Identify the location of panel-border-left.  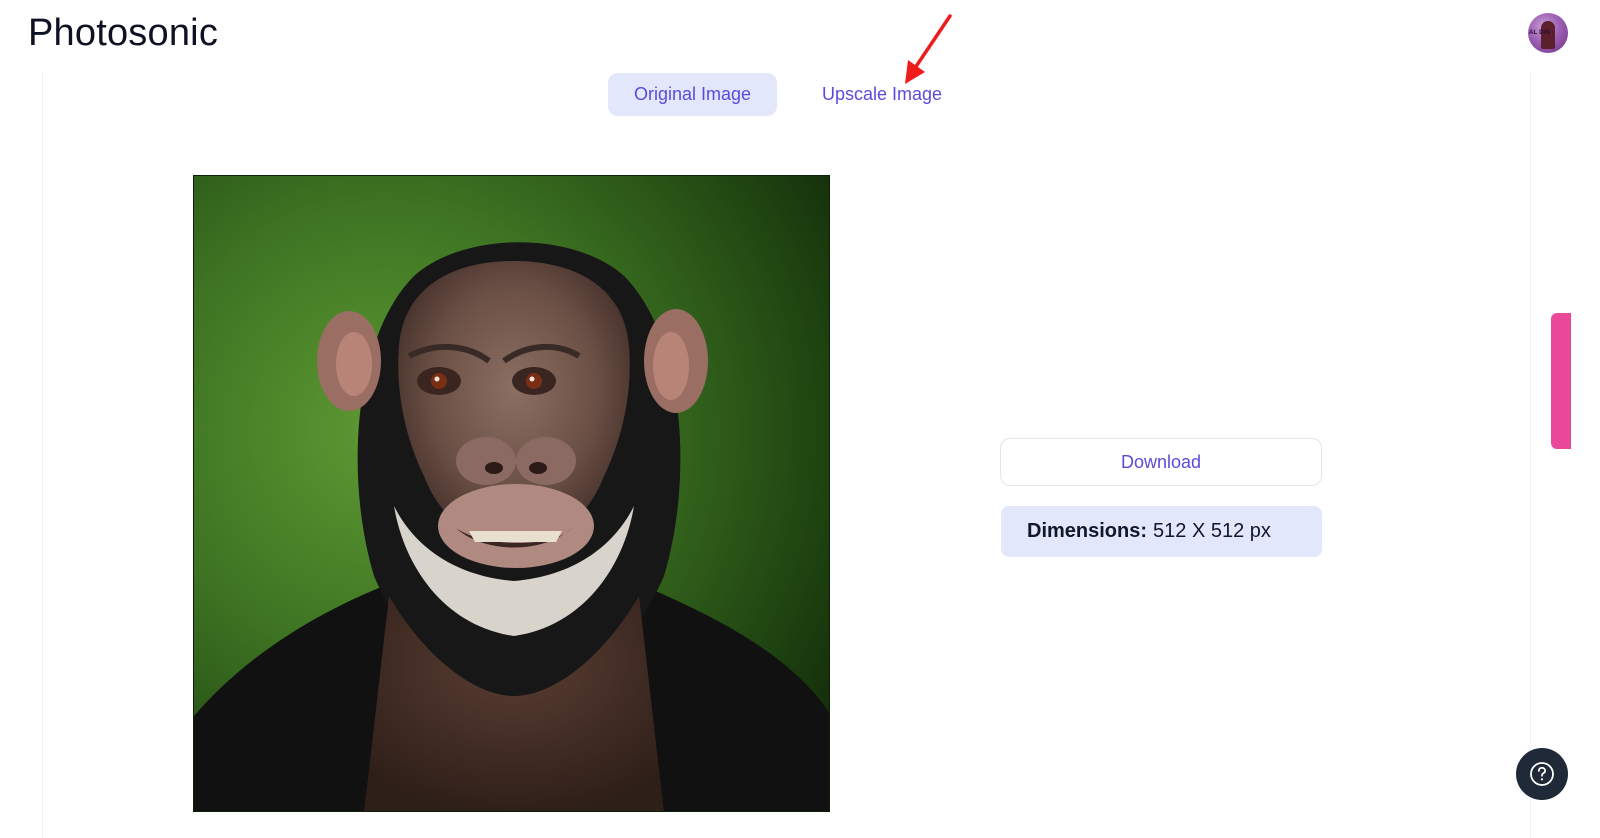
(42, 455).